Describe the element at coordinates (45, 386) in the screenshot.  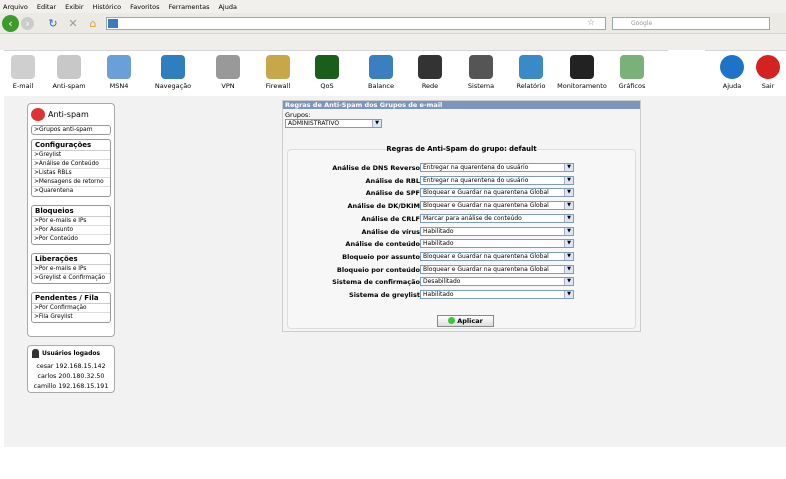
I see `user-name: camillo` at that location.